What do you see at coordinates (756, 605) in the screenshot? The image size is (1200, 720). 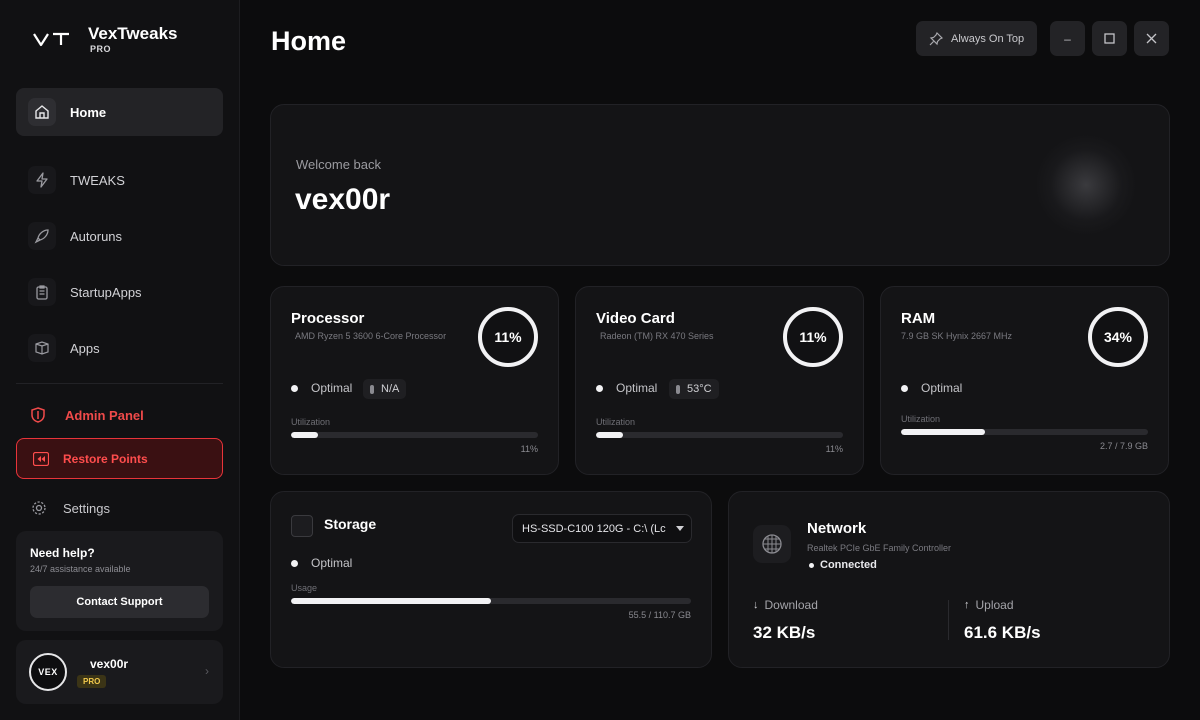 I see `arrow-down-icon: ↓` at bounding box center [756, 605].